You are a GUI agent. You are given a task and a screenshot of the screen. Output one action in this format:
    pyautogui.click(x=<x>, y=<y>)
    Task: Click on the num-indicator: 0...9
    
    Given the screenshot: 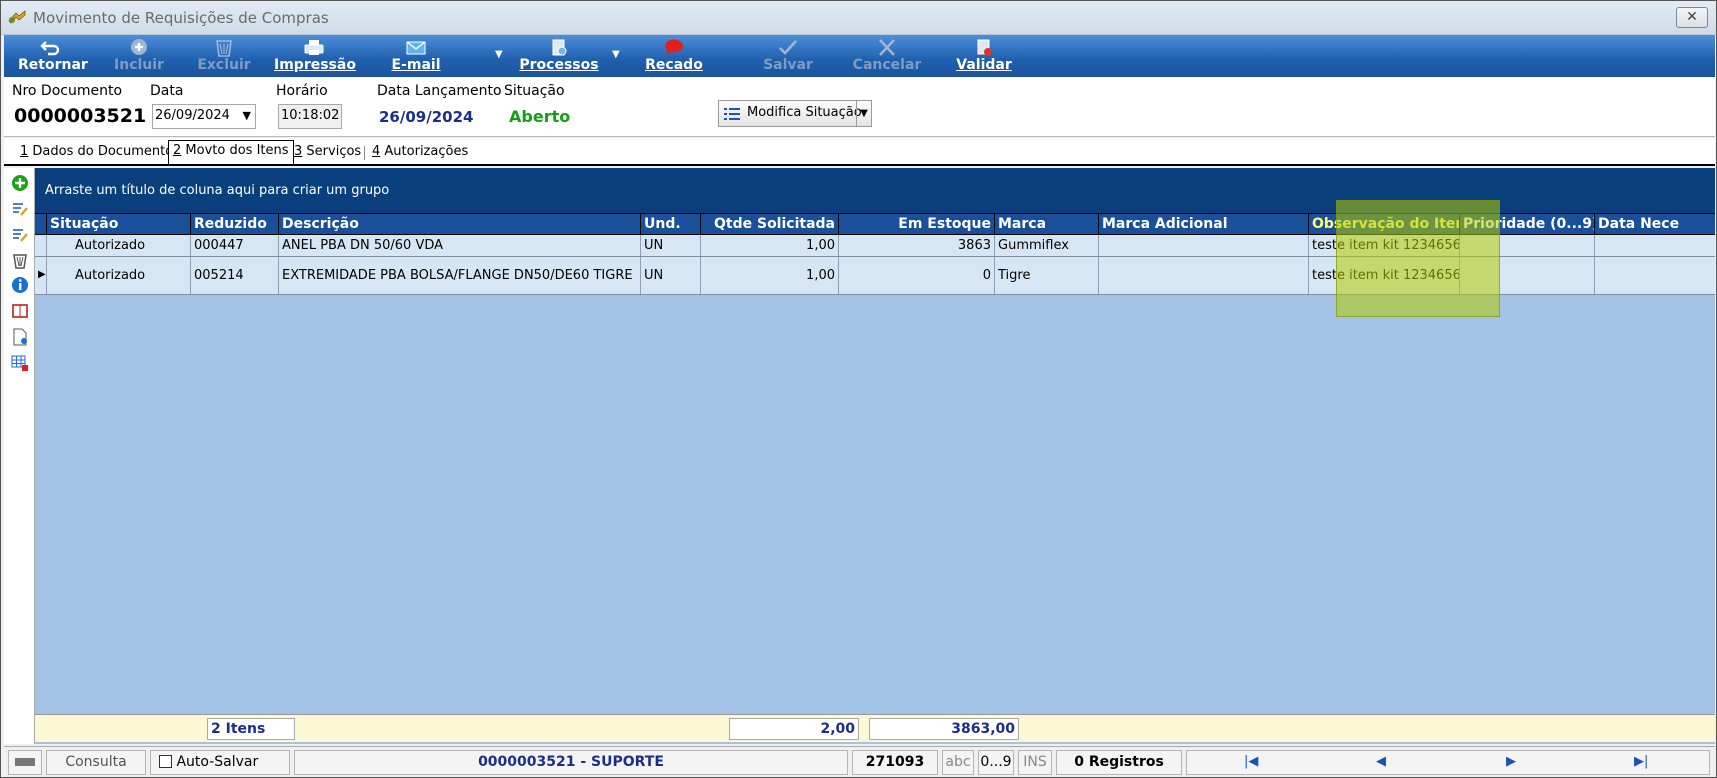 What is the action you would take?
    pyautogui.click(x=996, y=762)
    